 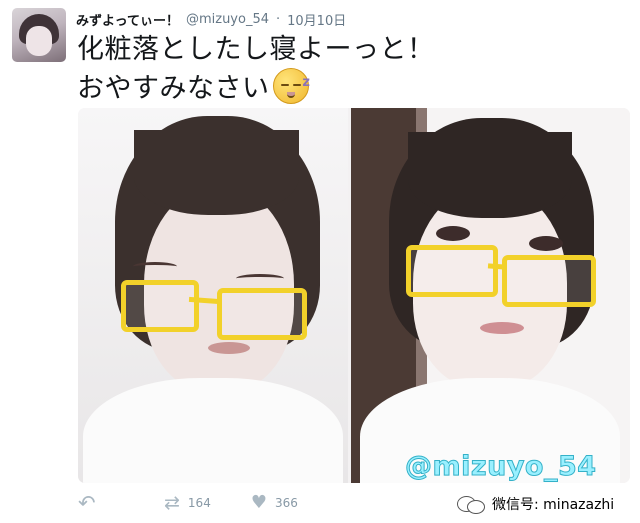 I want to click on right-eye-lid, so click(x=260, y=278).